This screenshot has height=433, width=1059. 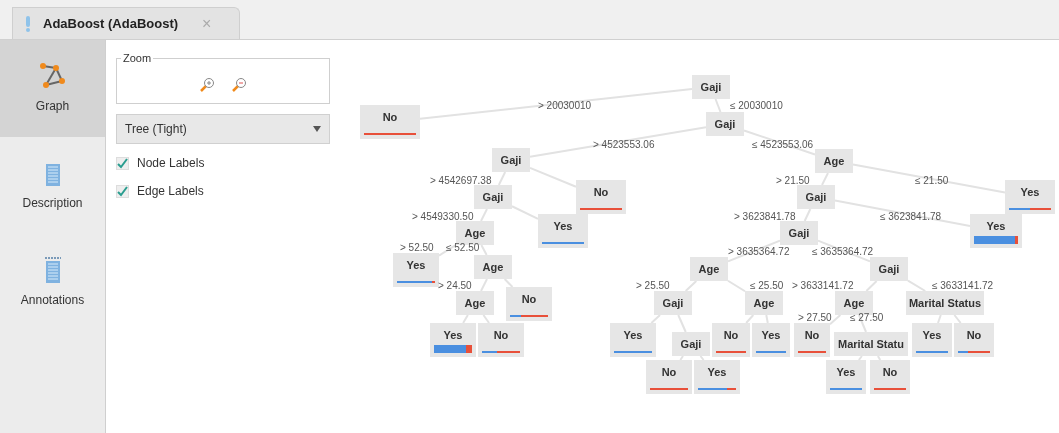 What do you see at coordinates (317, 129) in the screenshot?
I see `dropdown-caret-icon` at bounding box center [317, 129].